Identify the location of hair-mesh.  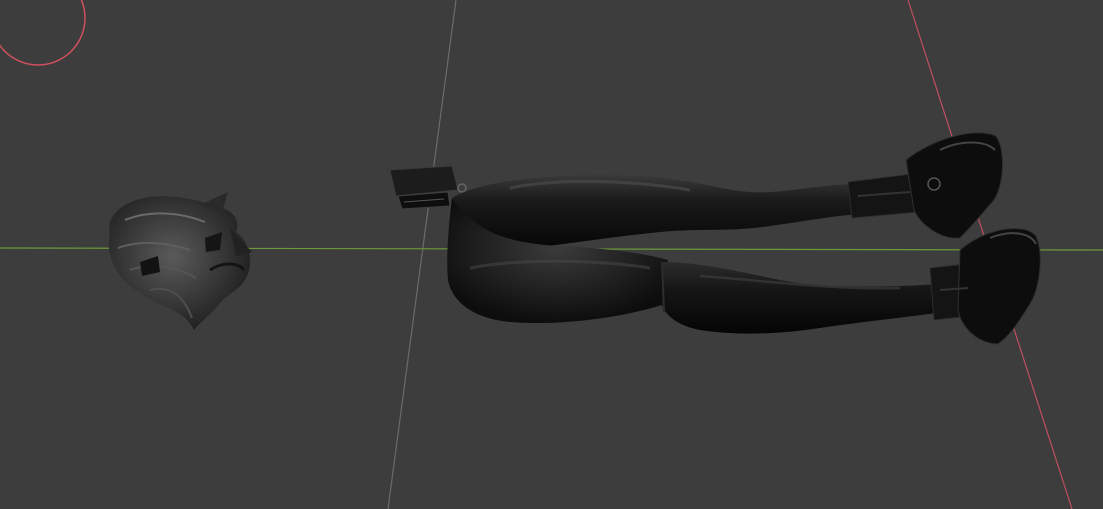
(180, 261).